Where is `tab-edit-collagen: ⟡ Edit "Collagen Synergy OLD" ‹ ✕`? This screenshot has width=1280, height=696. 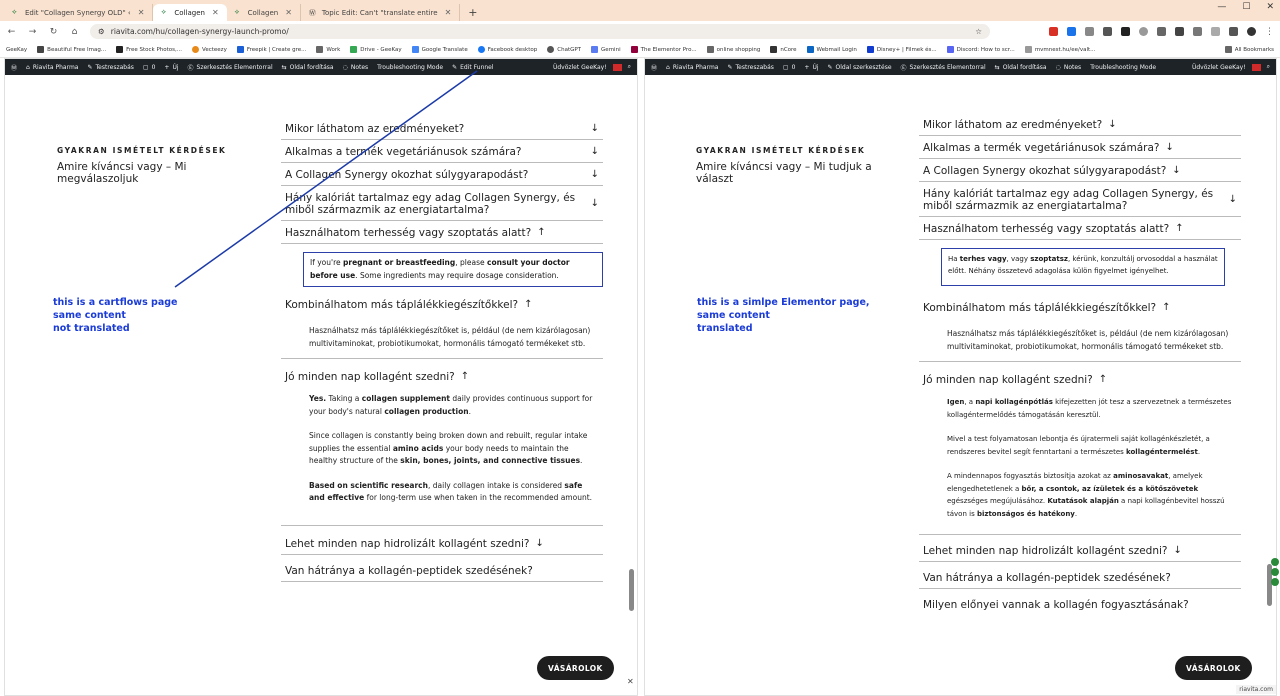
tab-edit-collagen: ⟡ Edit "Collagen Synergy OLD" ‹ ✕ is located at coordinates (79, 12).